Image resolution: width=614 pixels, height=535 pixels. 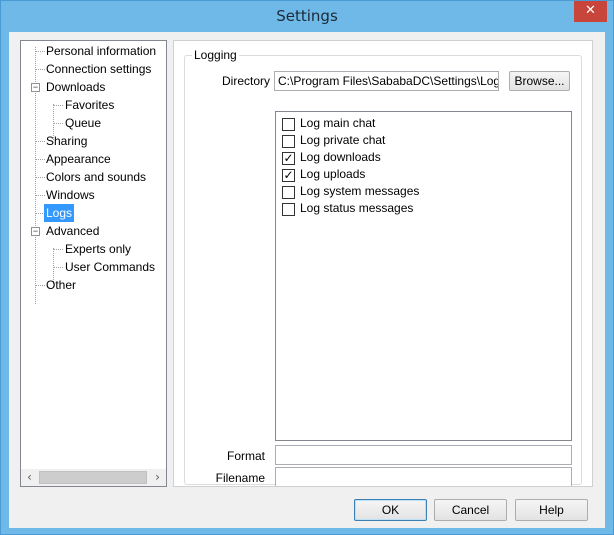 What do you see at coordinates (96, 177) in the screenshot?
I see `tree-item-colors-and-sounds: Colors and sounds` at bounding box center [96, 177].